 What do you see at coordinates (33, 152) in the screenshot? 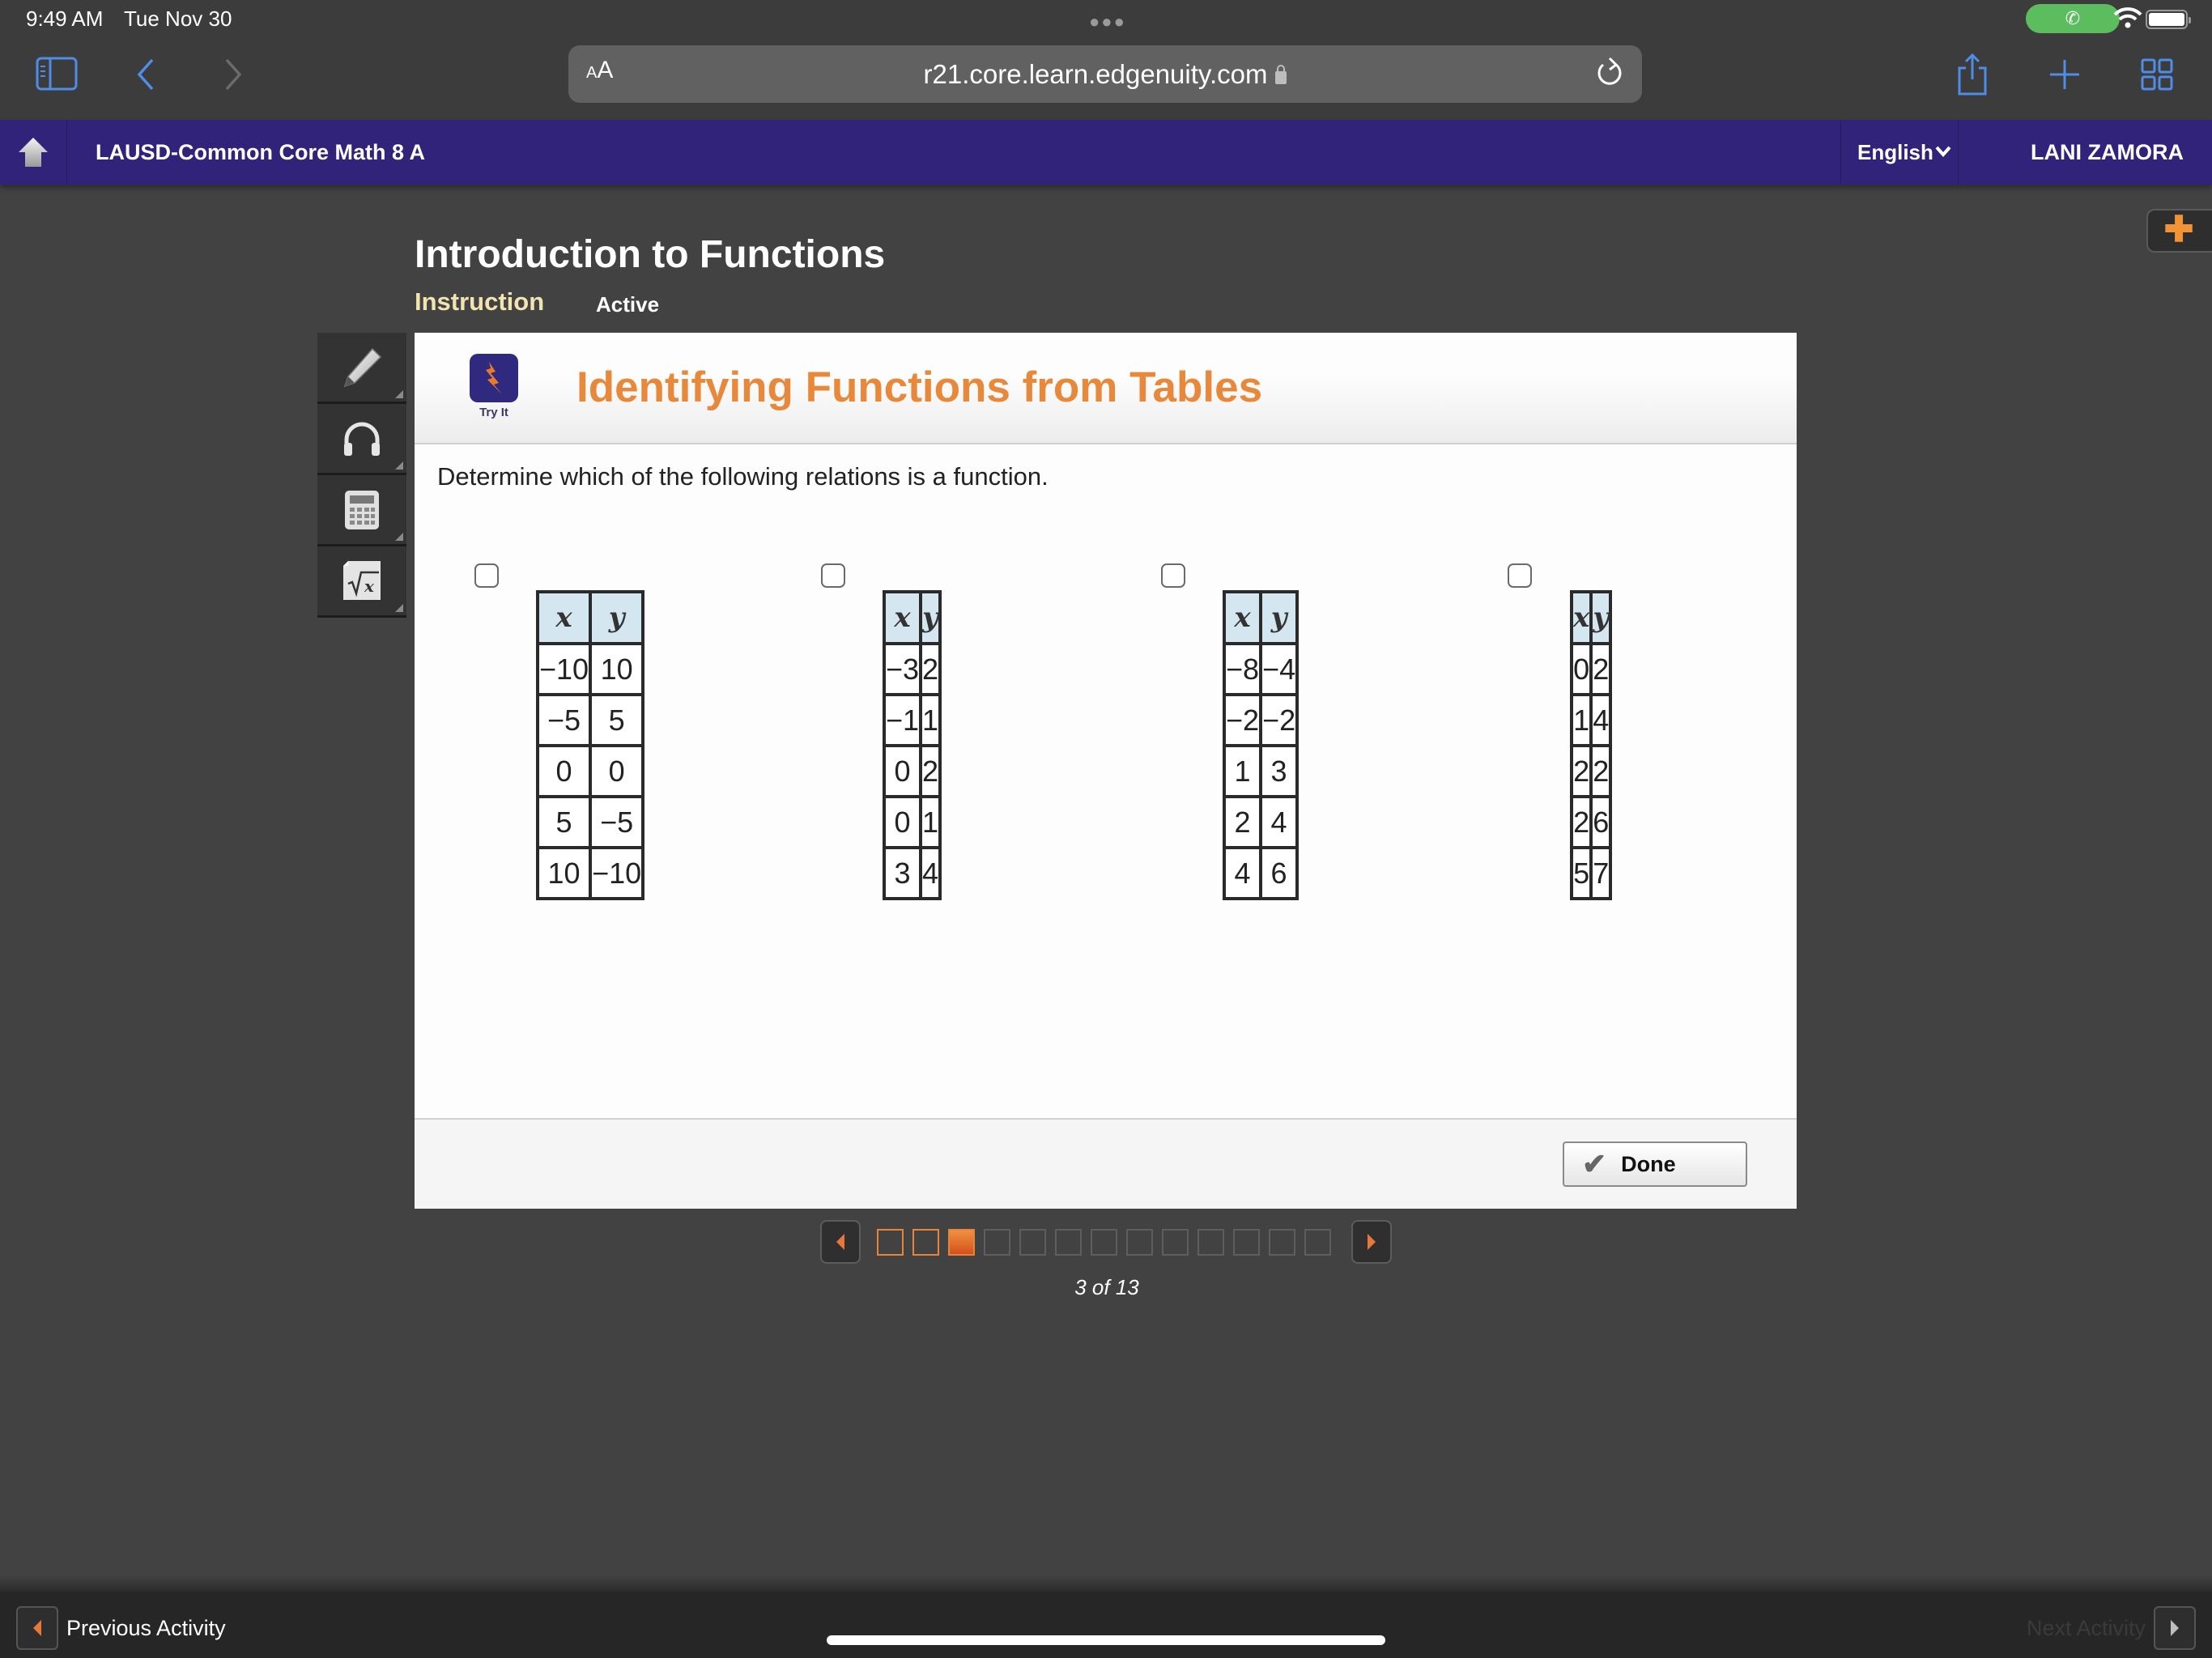
I see `home-button` at bounding box center [33, 152].